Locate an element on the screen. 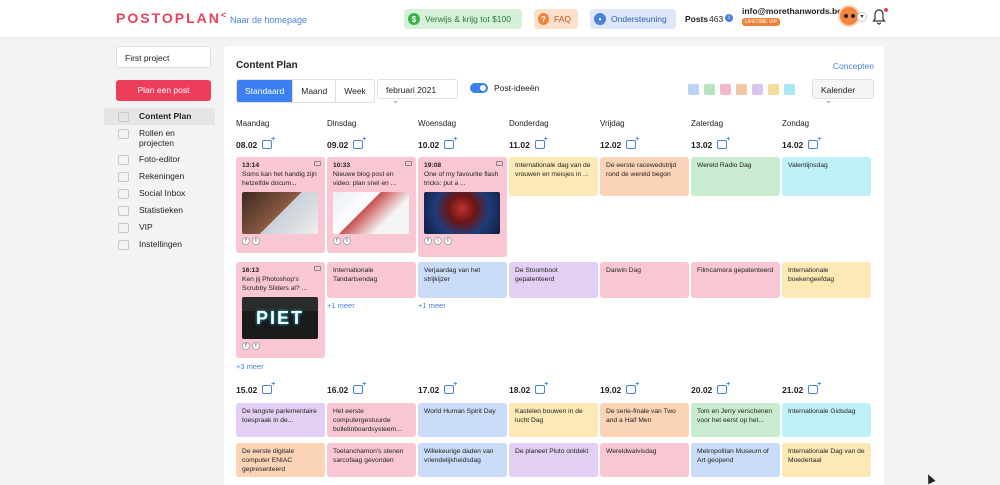 This screenshot has width=1000, height=485. event-card: Internationale Dag van de Moedertaal is located at coordinates (826, 460).